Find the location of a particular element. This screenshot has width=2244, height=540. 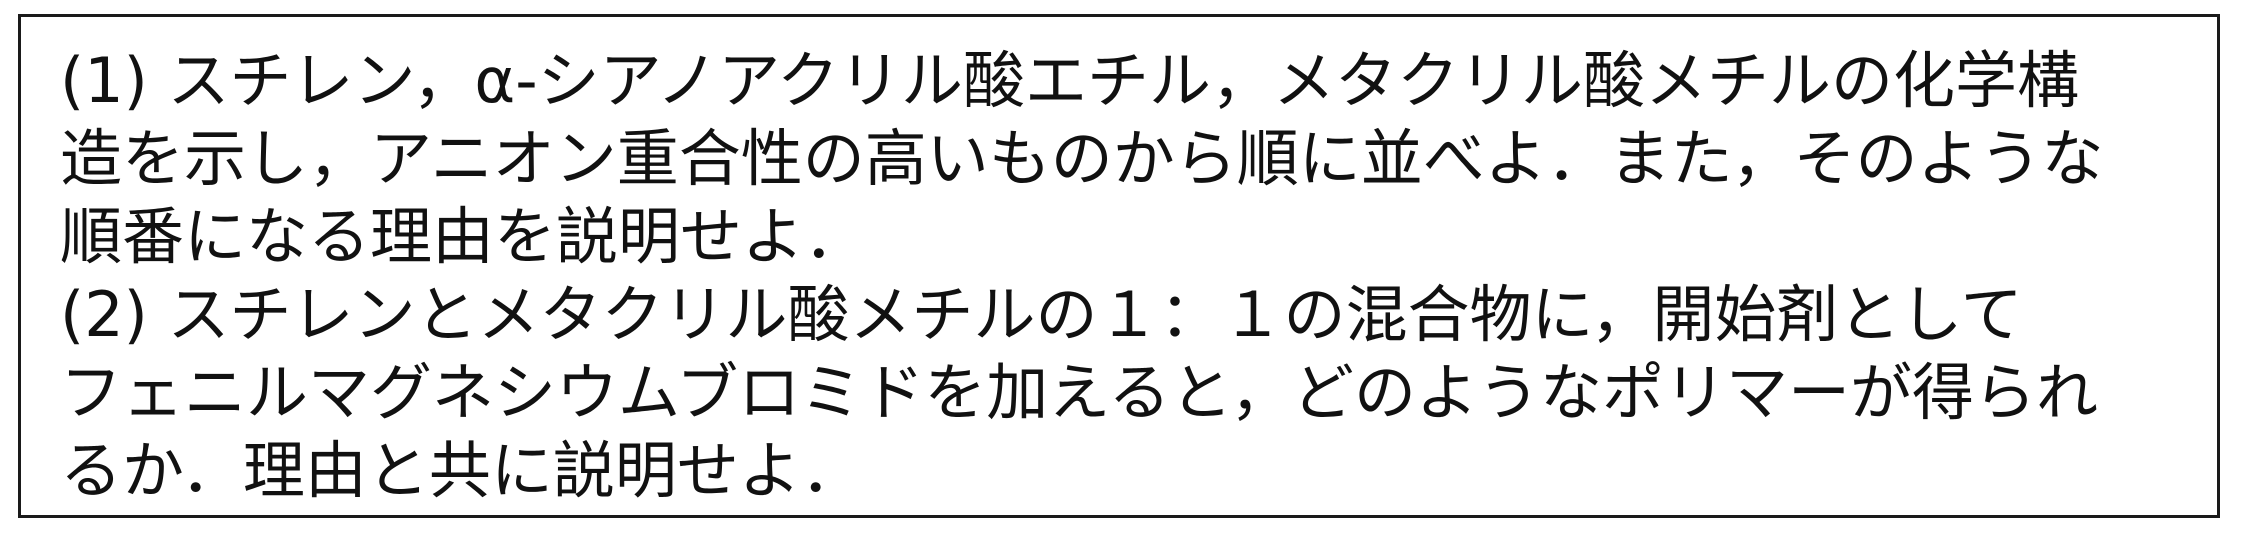

question-2-line-2: フェニルマグネシウムブロミドを加えると，どのようなポリマーが得られ is located at coordinates (1079, 392).